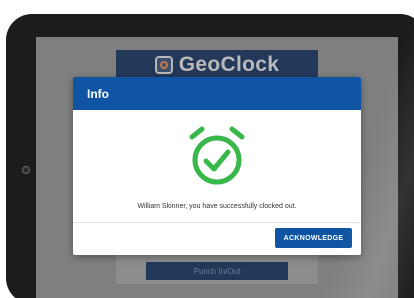 The image size is (414, 298). What do you see at coordinates (217, 271) in the screenshot?
I see `punch-in-out-button: Punch In/Out` at bounding box center [217, 271].